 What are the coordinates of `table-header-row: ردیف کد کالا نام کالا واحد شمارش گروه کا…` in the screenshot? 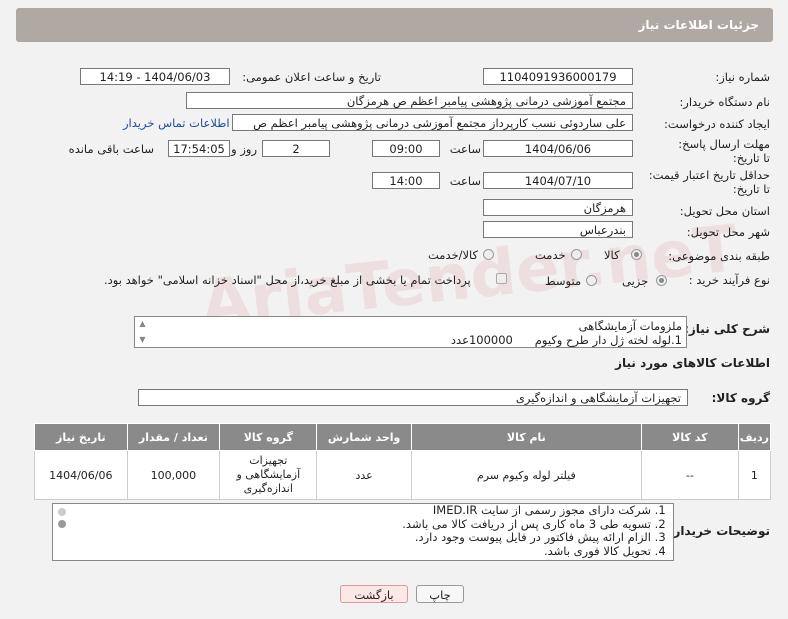 It's located at (403, 437).